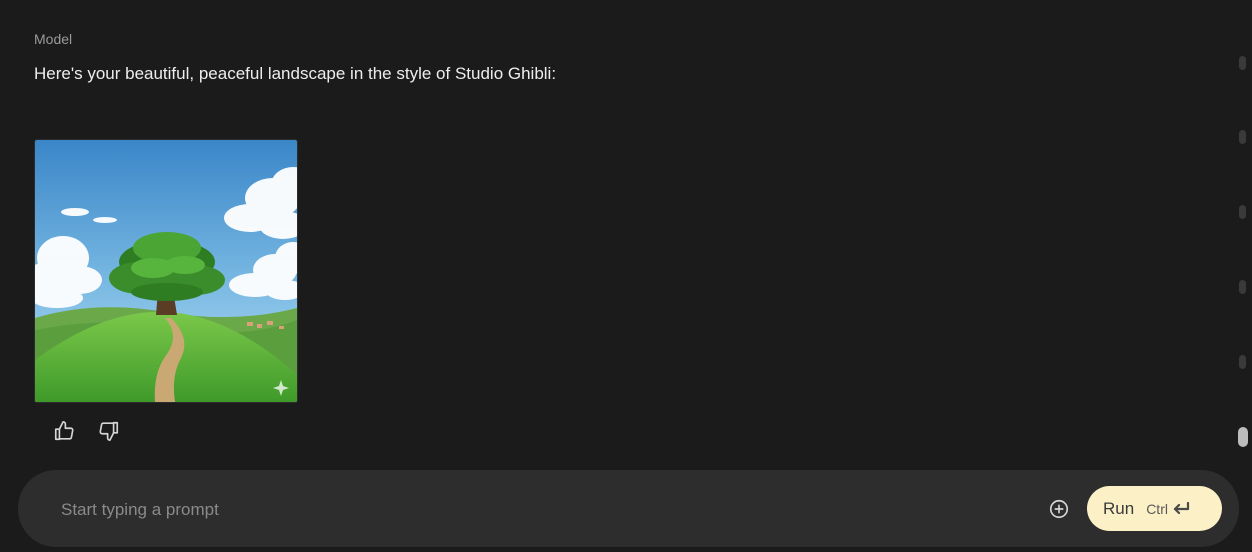  I want to click on thumbs-down-icon, so click(109, 431).